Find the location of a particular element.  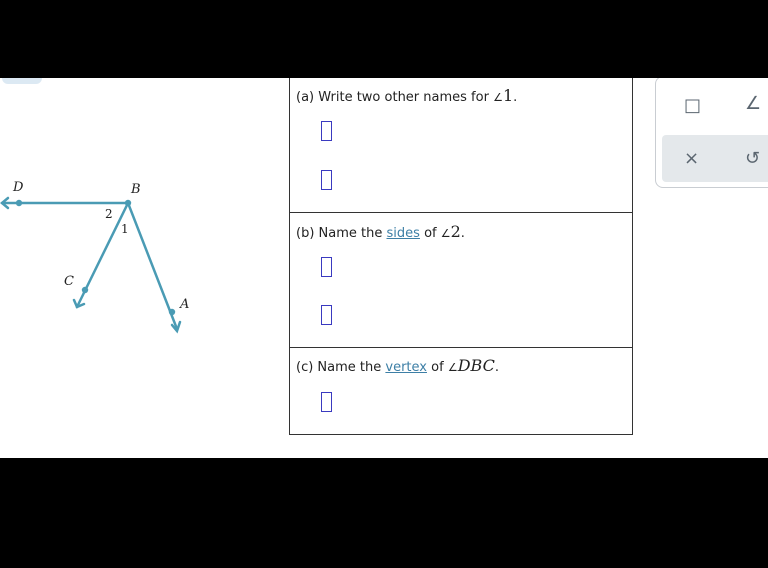

top-black-bar is located at coordinates (384, 39).